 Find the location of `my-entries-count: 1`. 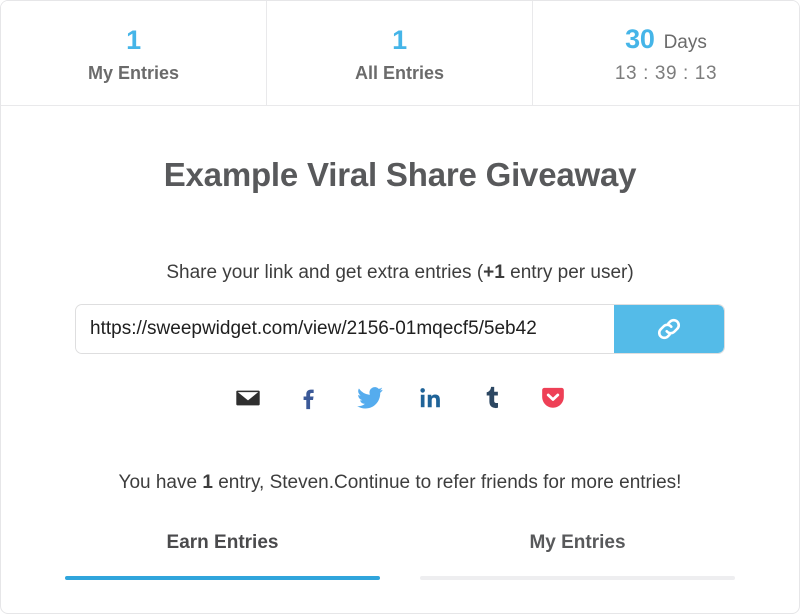

my-entries-count: 1 is located at coordinates (133, 39).